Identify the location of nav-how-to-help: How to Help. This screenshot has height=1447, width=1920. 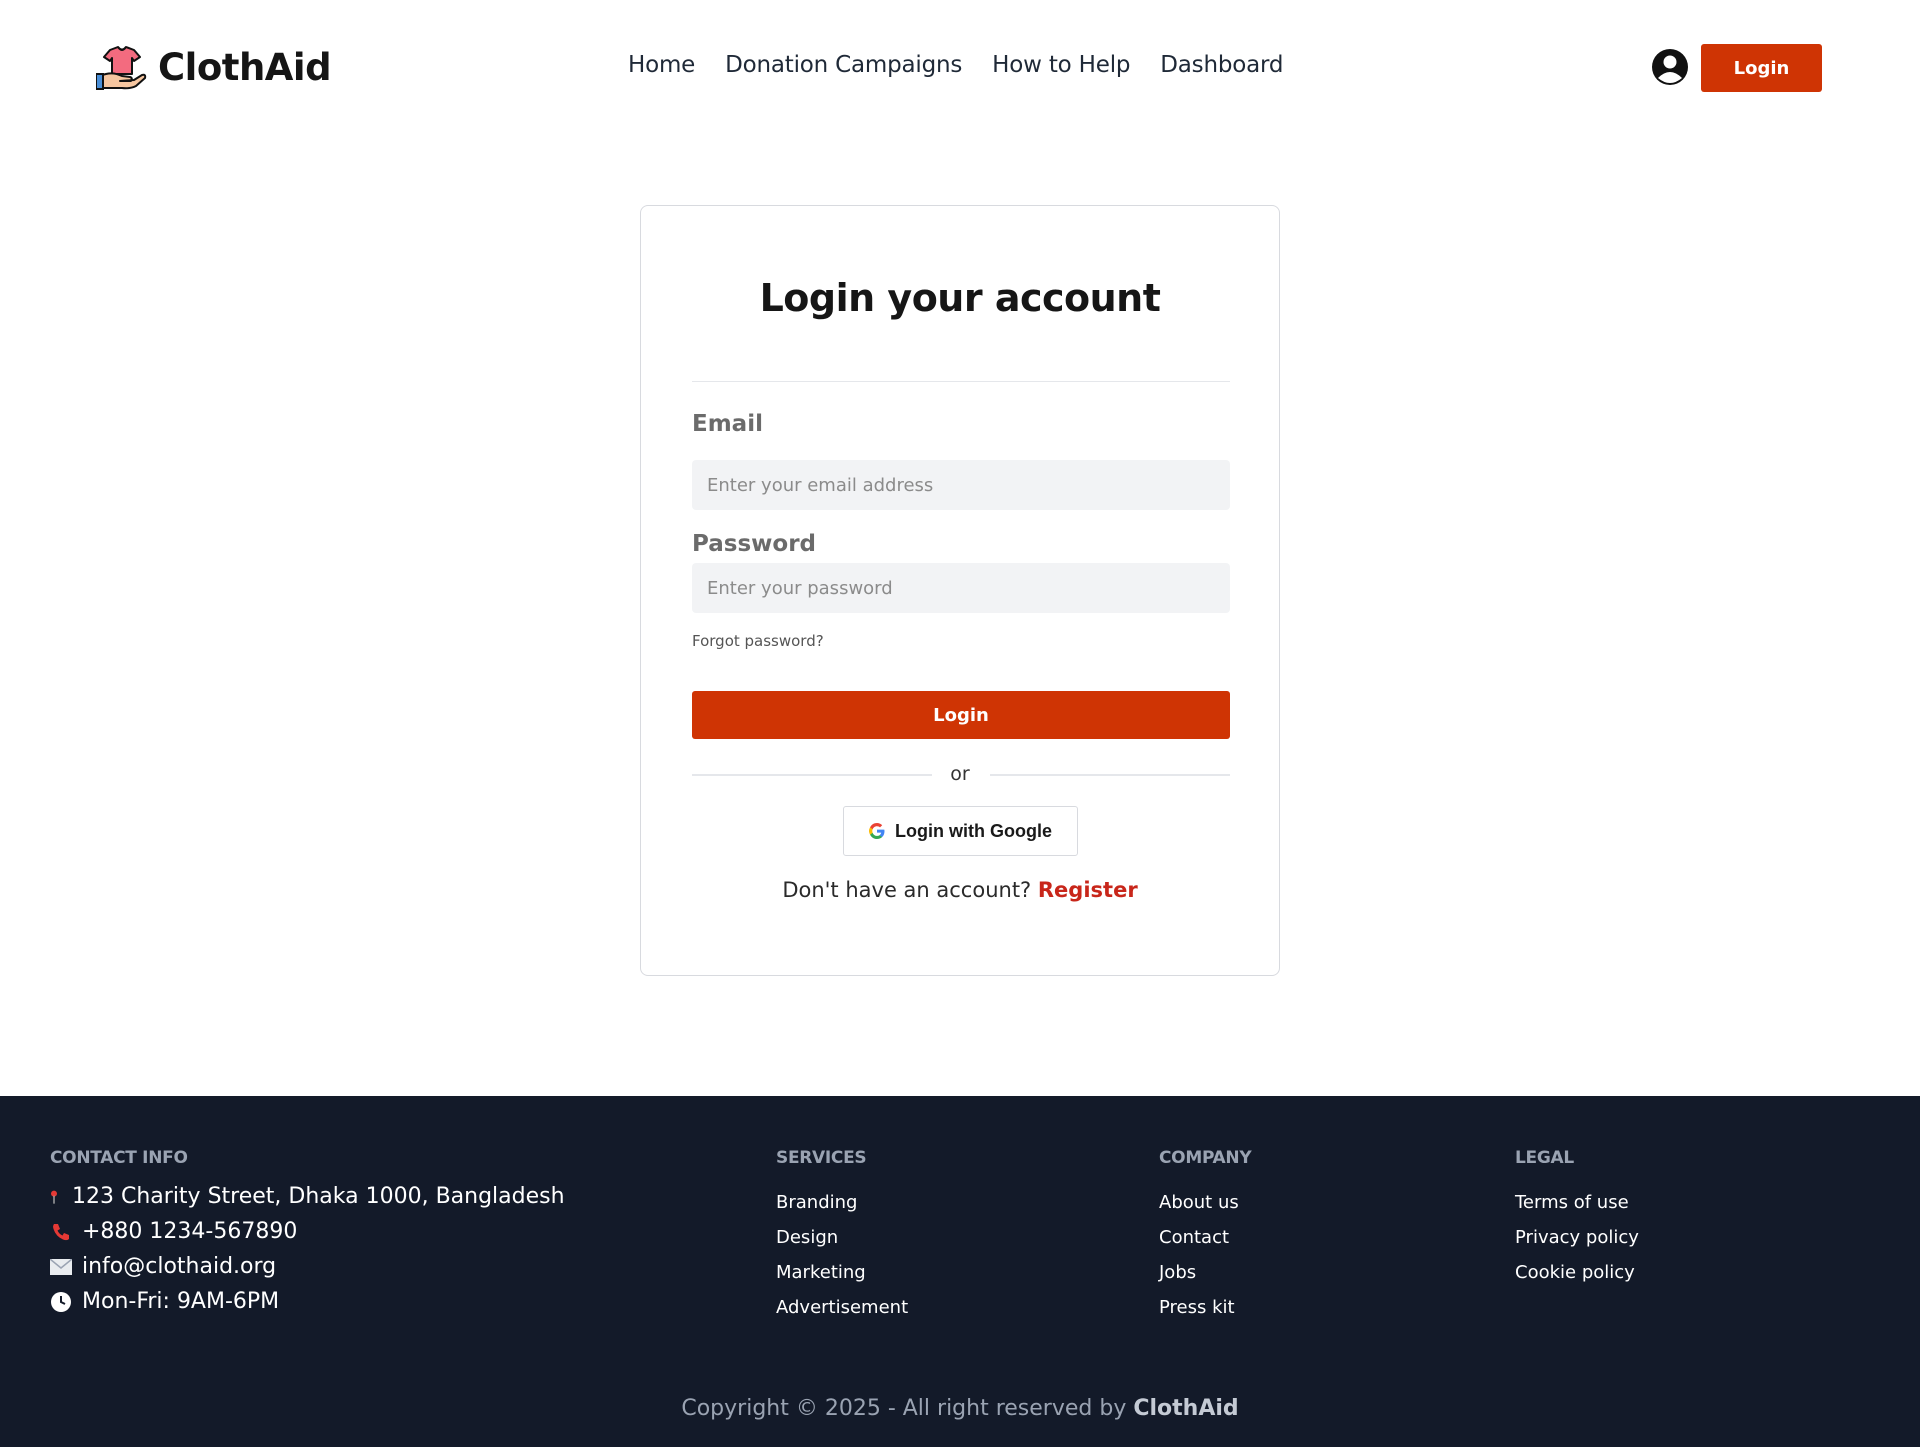
(1061, 65).